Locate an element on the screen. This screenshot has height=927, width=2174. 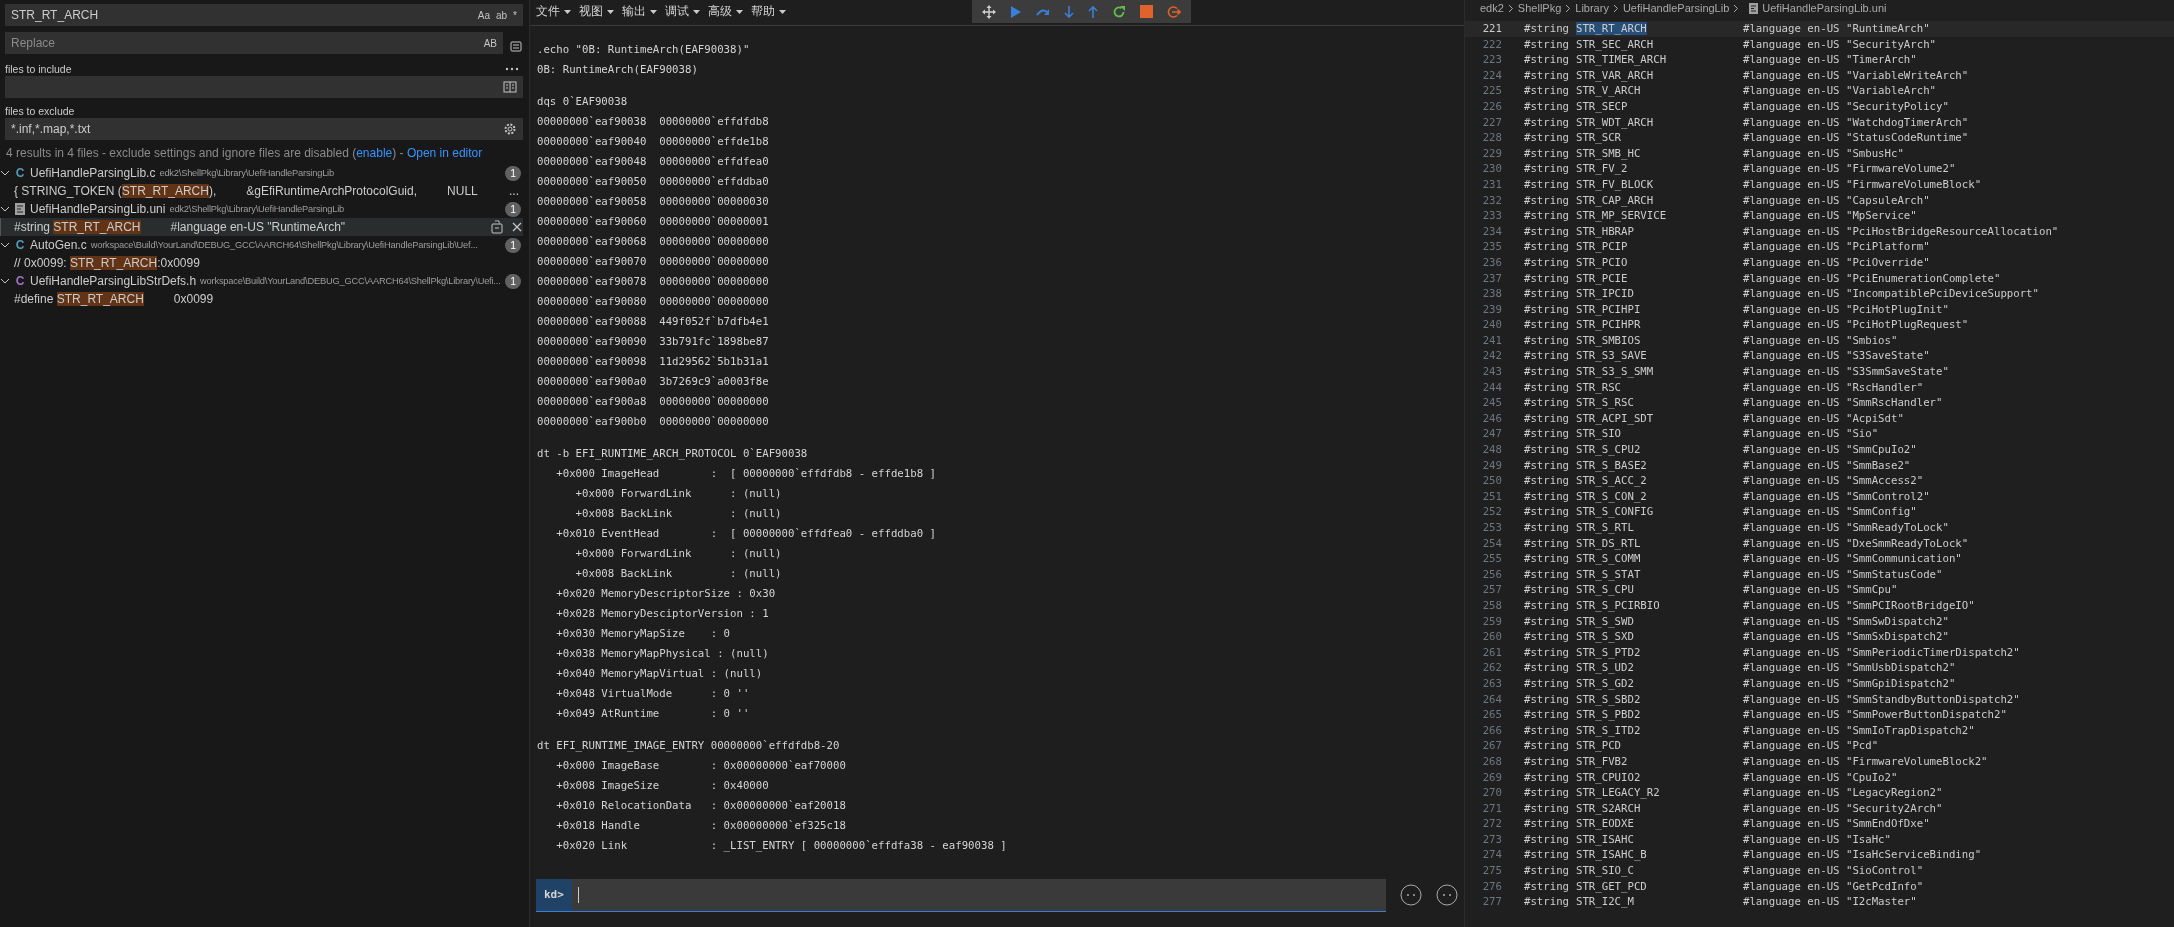
line-number: 238 is located at coordinates (1491, 294).